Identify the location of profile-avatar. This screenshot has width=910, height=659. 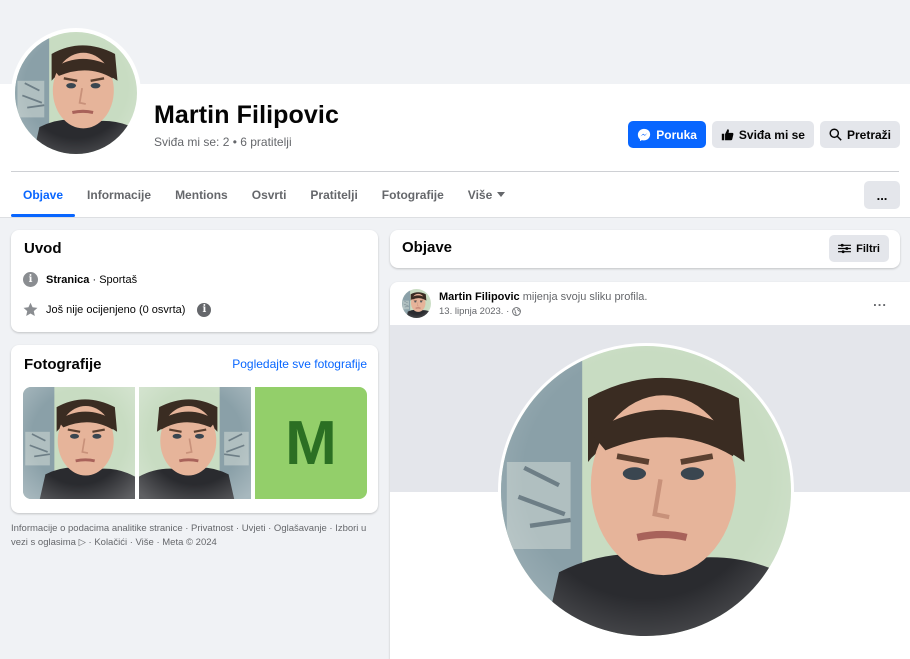
(76, 93).